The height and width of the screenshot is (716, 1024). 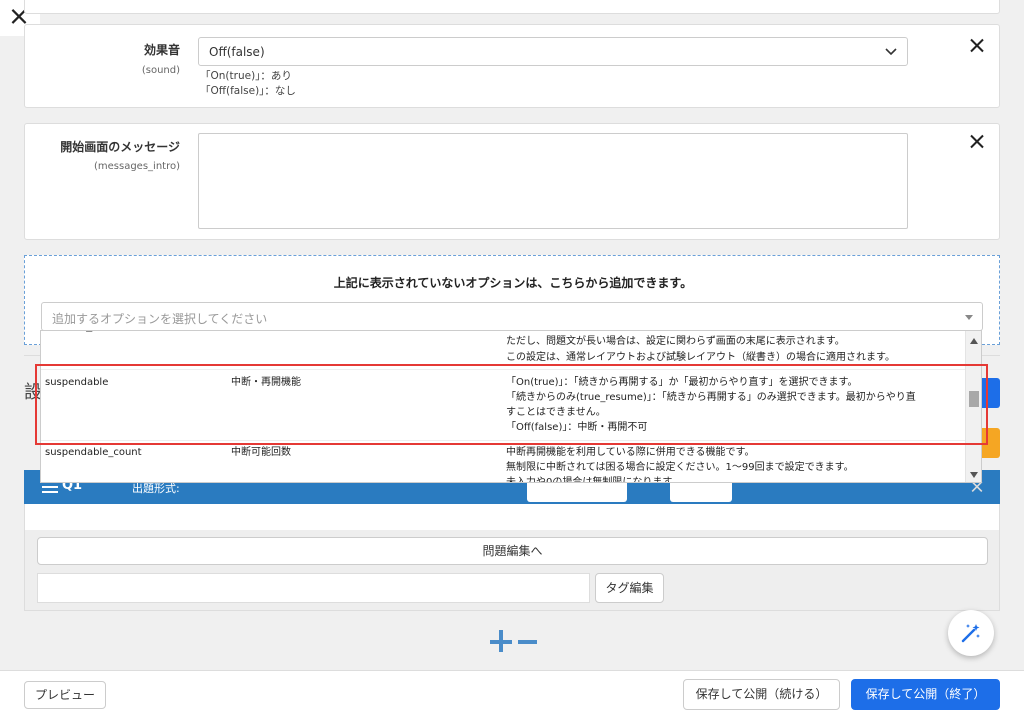 What do you see at coordinates (246, 76) in the screenshot?
I see `sound-note-on: 「On(true)」：あり` at bounding box center [246, 76].